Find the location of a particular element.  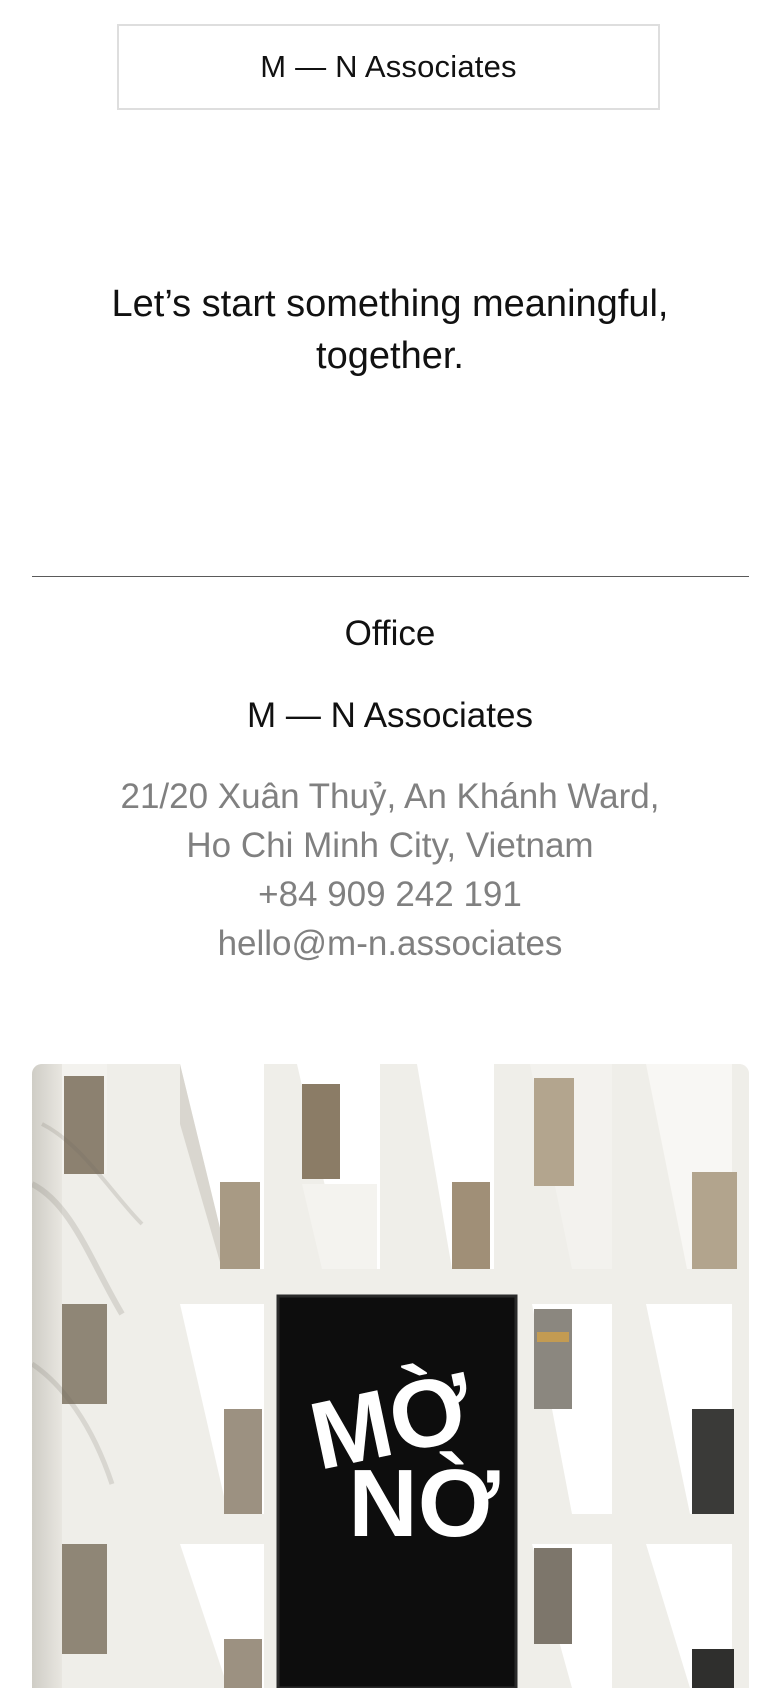

divider is located at coordinates (390, 576).